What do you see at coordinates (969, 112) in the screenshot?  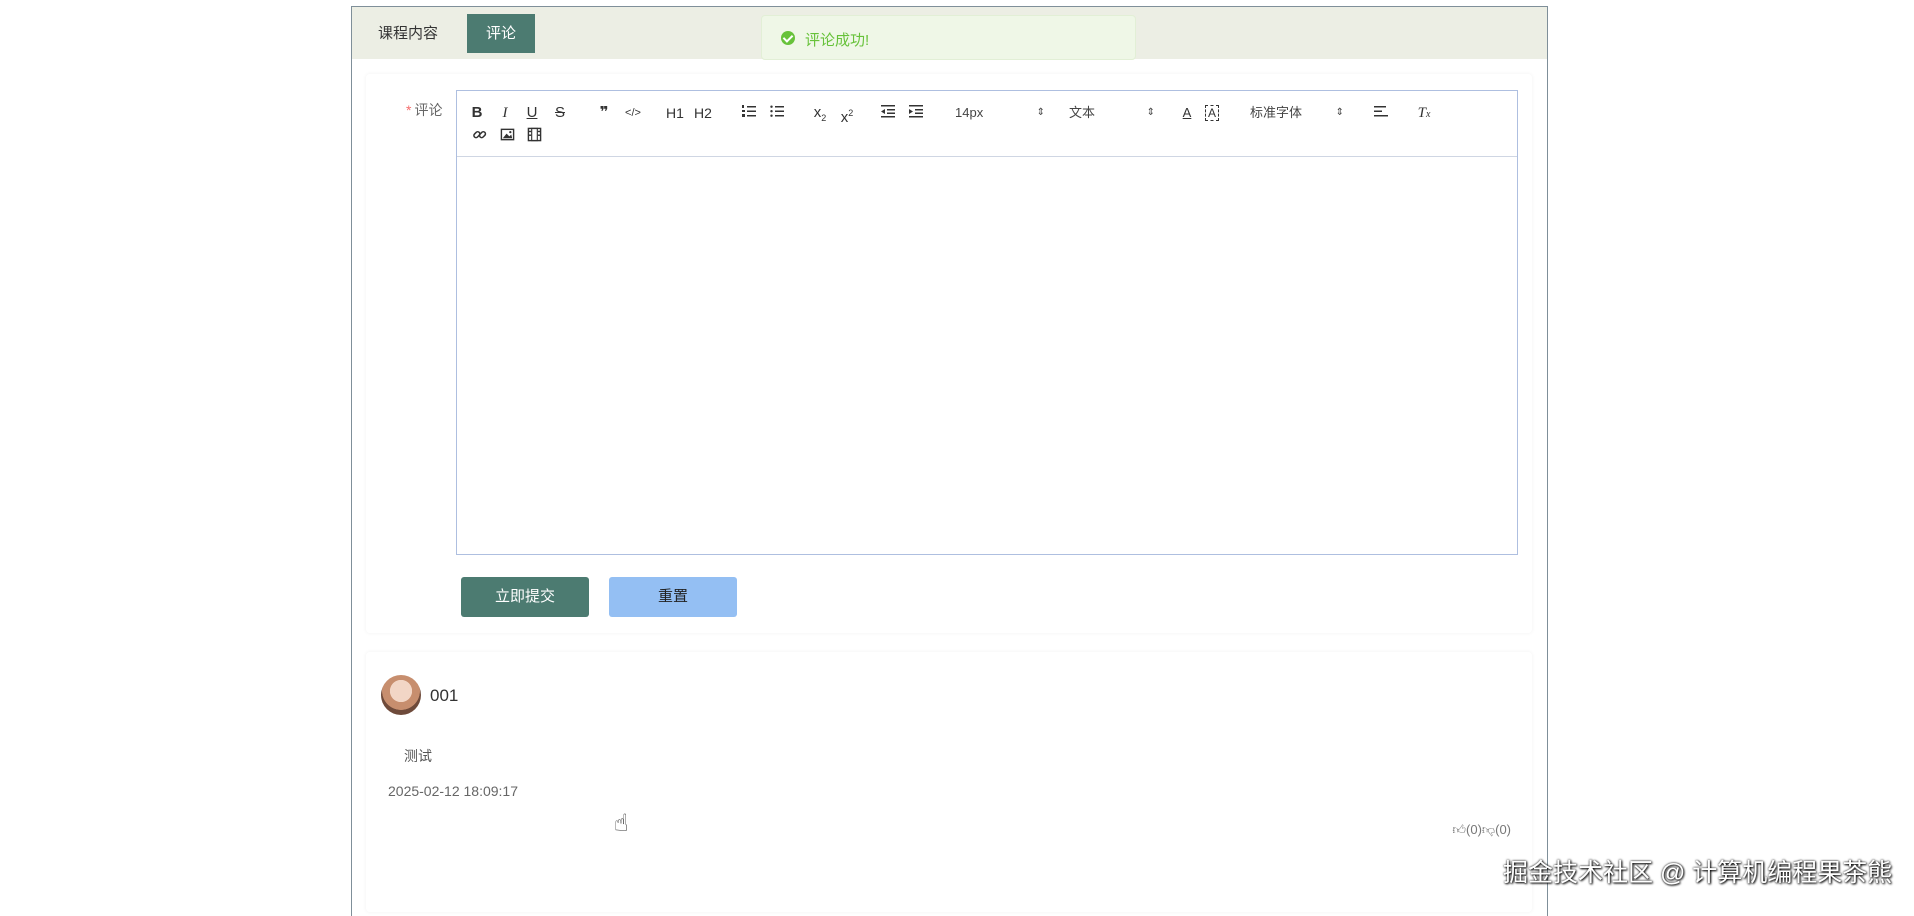 I see `font-size-value: 14px` at bounding box center [969, 112].